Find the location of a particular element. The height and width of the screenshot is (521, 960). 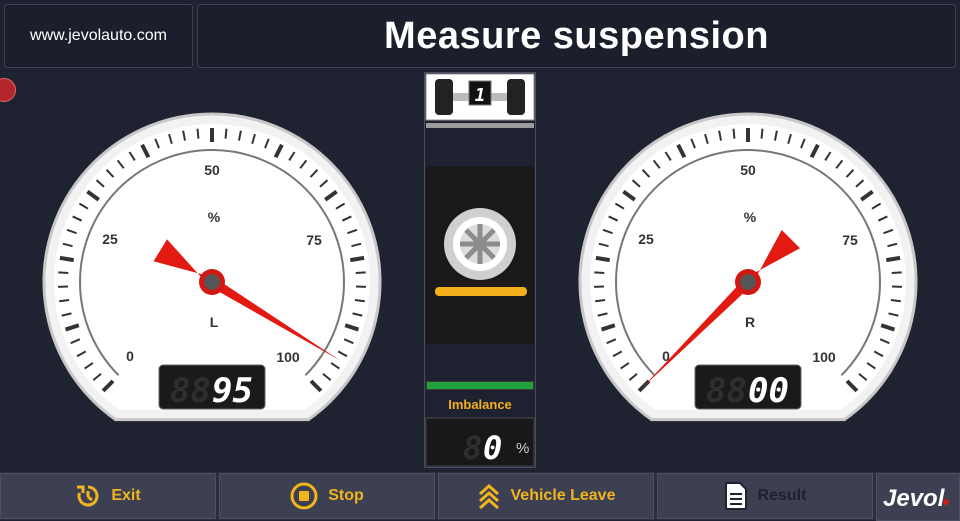

wheel-icon is located at coordinates (480, 244).